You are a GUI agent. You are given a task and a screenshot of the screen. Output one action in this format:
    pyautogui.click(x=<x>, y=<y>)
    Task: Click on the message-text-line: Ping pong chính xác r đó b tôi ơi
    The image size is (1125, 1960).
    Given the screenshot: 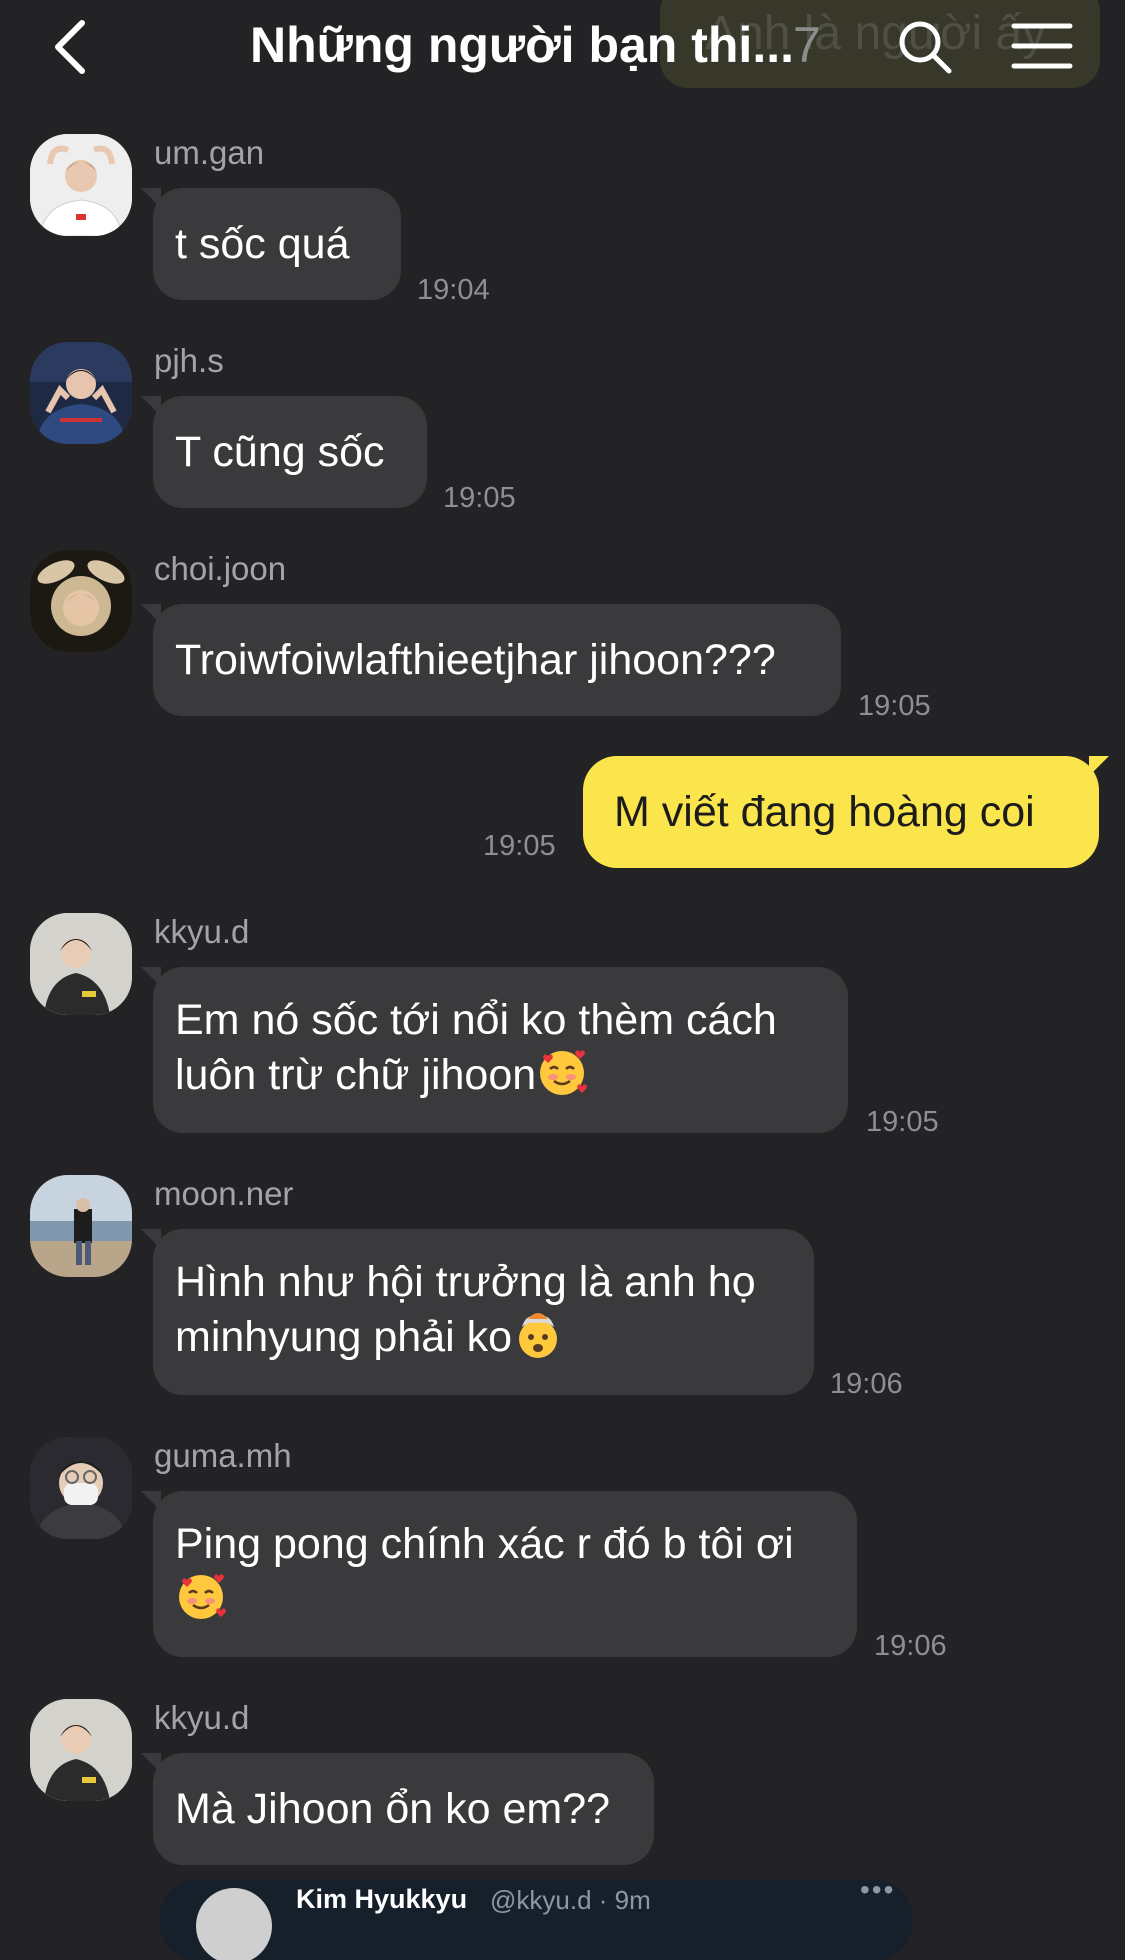 What is the action you would take?
    pyautogui.click(x=484, y=1544)
    